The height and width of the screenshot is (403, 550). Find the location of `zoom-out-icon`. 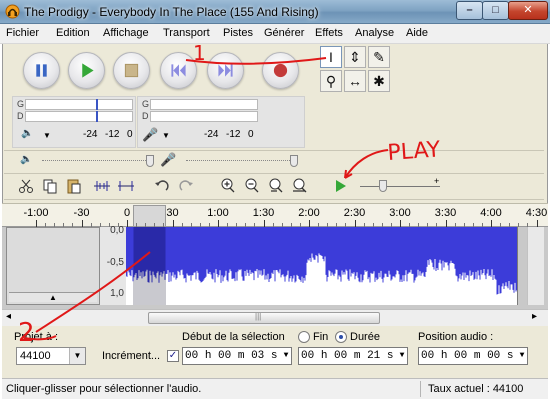

zoom-out-icon is located at coordinates (252, 185).